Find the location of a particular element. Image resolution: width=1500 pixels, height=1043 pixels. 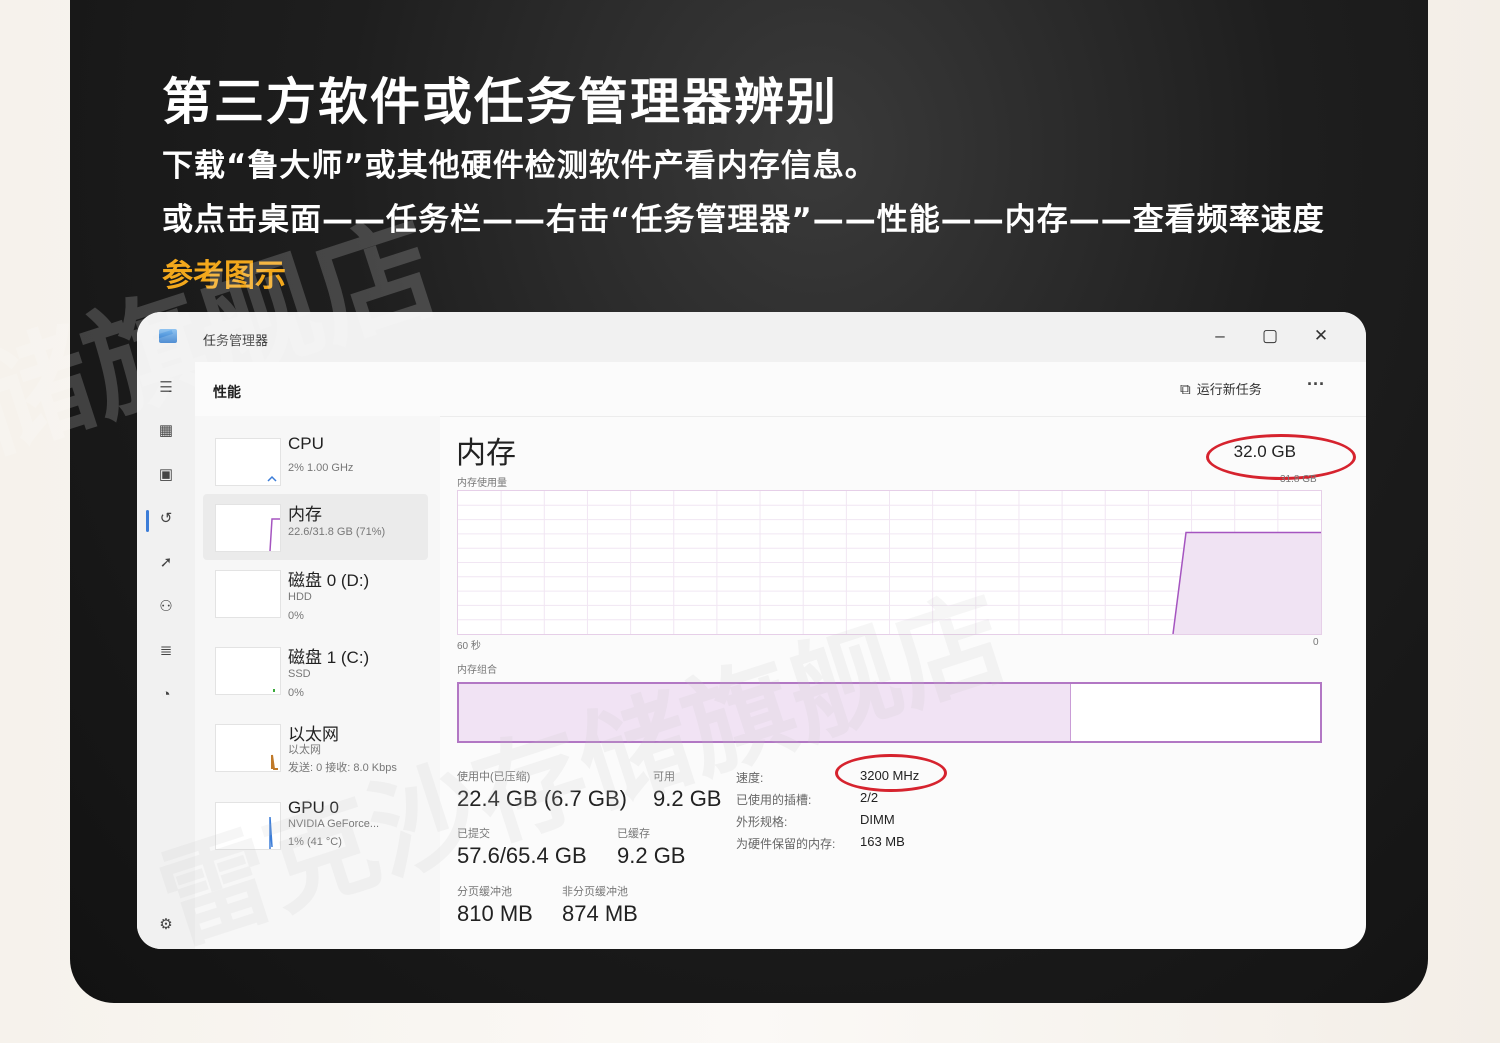

run-new-task-button: ⧉ 运行新任务 is located at coordinates (1221, 388).